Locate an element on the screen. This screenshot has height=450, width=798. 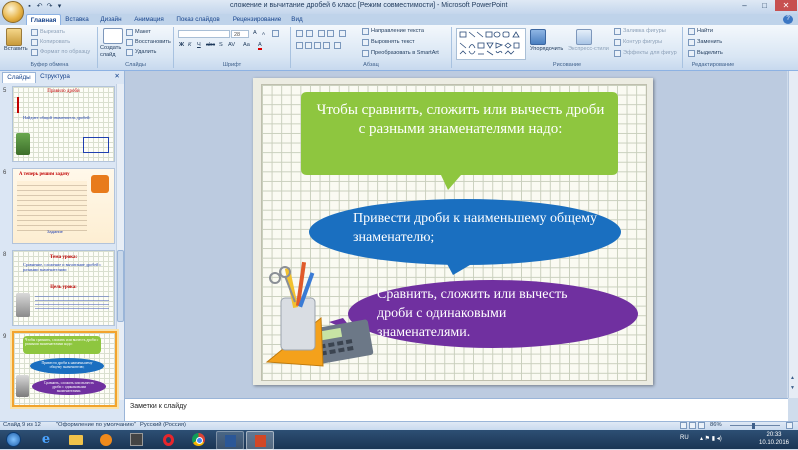
tab-view: Вид is located at coordinates (297, 19).